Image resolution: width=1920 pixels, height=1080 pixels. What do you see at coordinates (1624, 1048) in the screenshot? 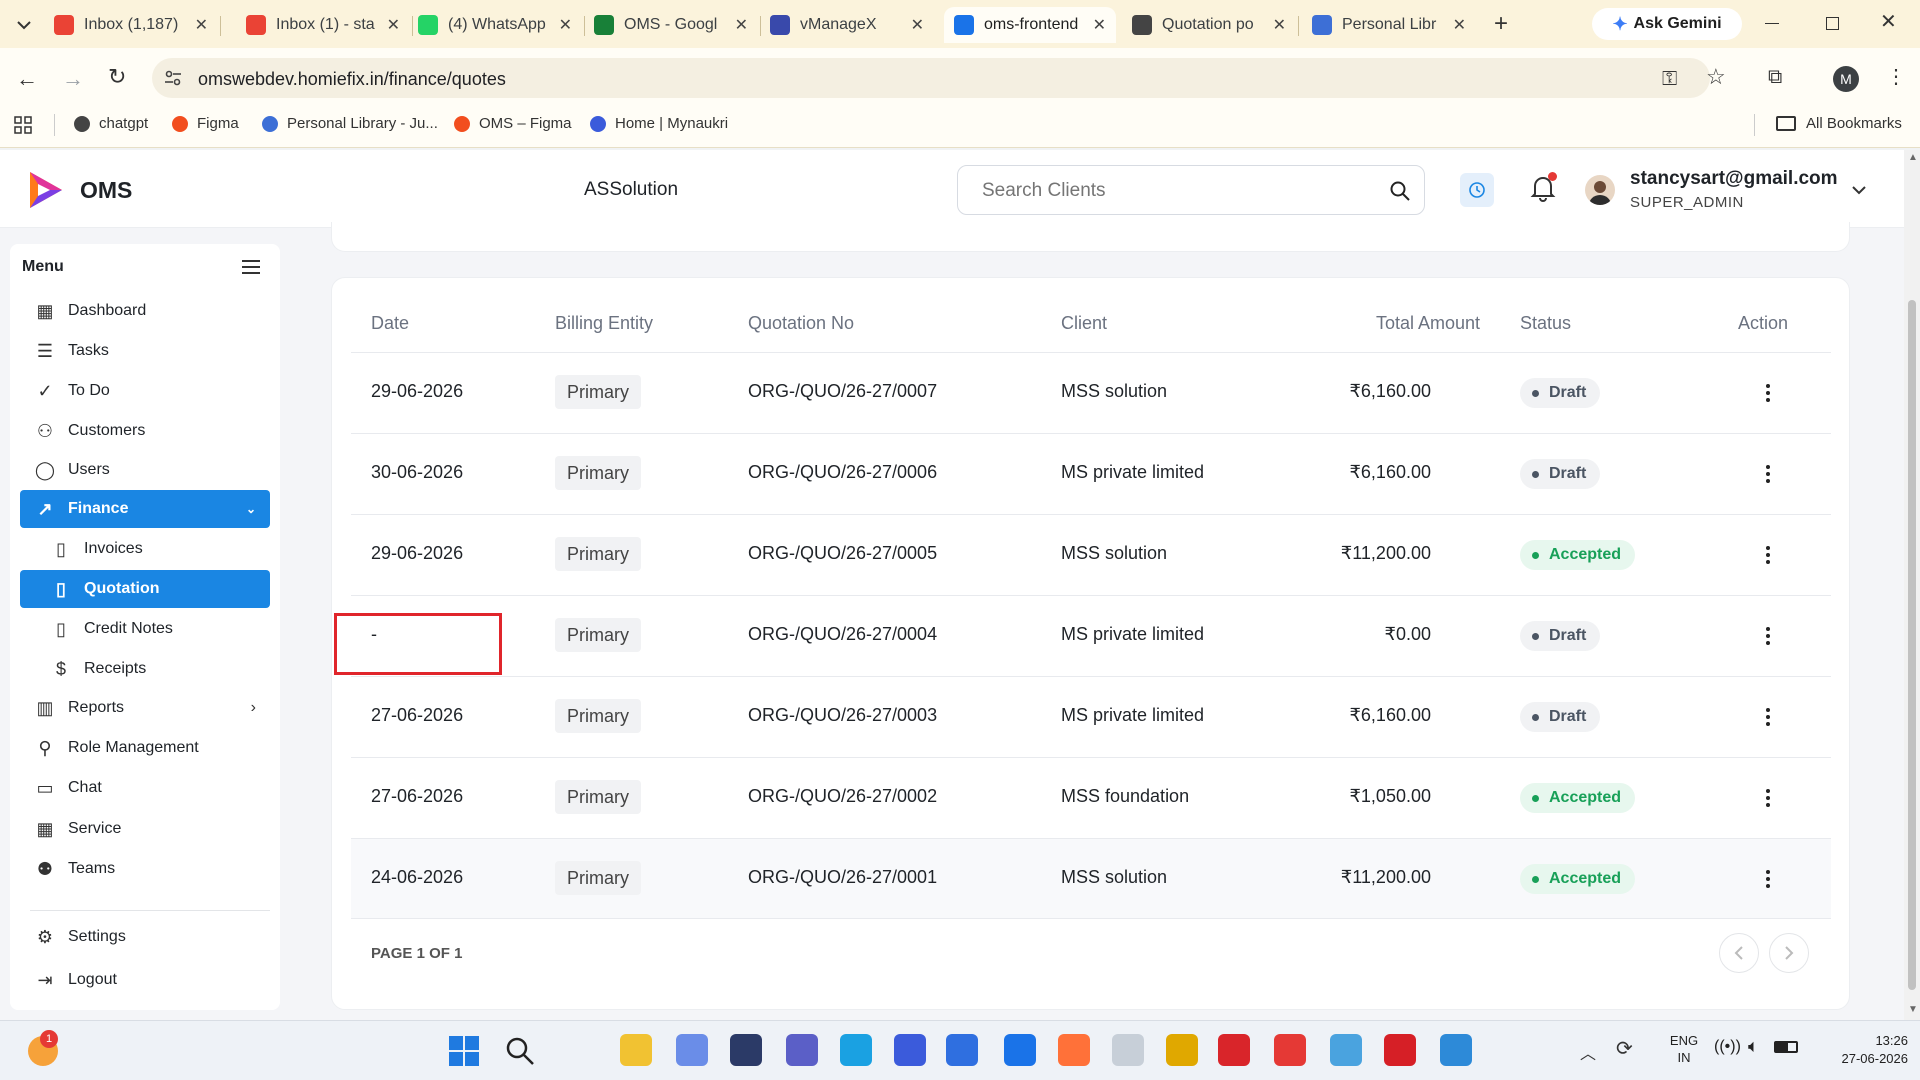
I see `sync-icon: ⟳` at bounding box center [1624, 1048].